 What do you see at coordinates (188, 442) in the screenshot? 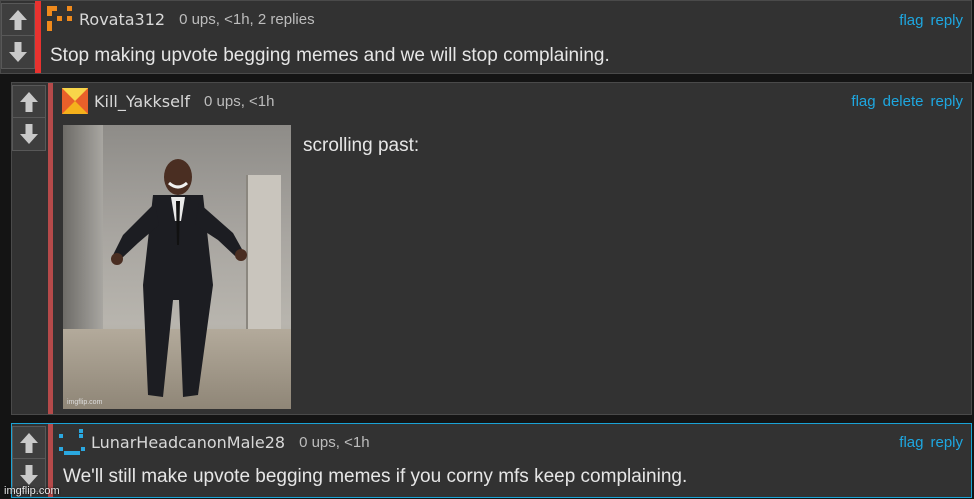
I see `username: LunarHeadcanonMale28` at bounding box center [188, 442].